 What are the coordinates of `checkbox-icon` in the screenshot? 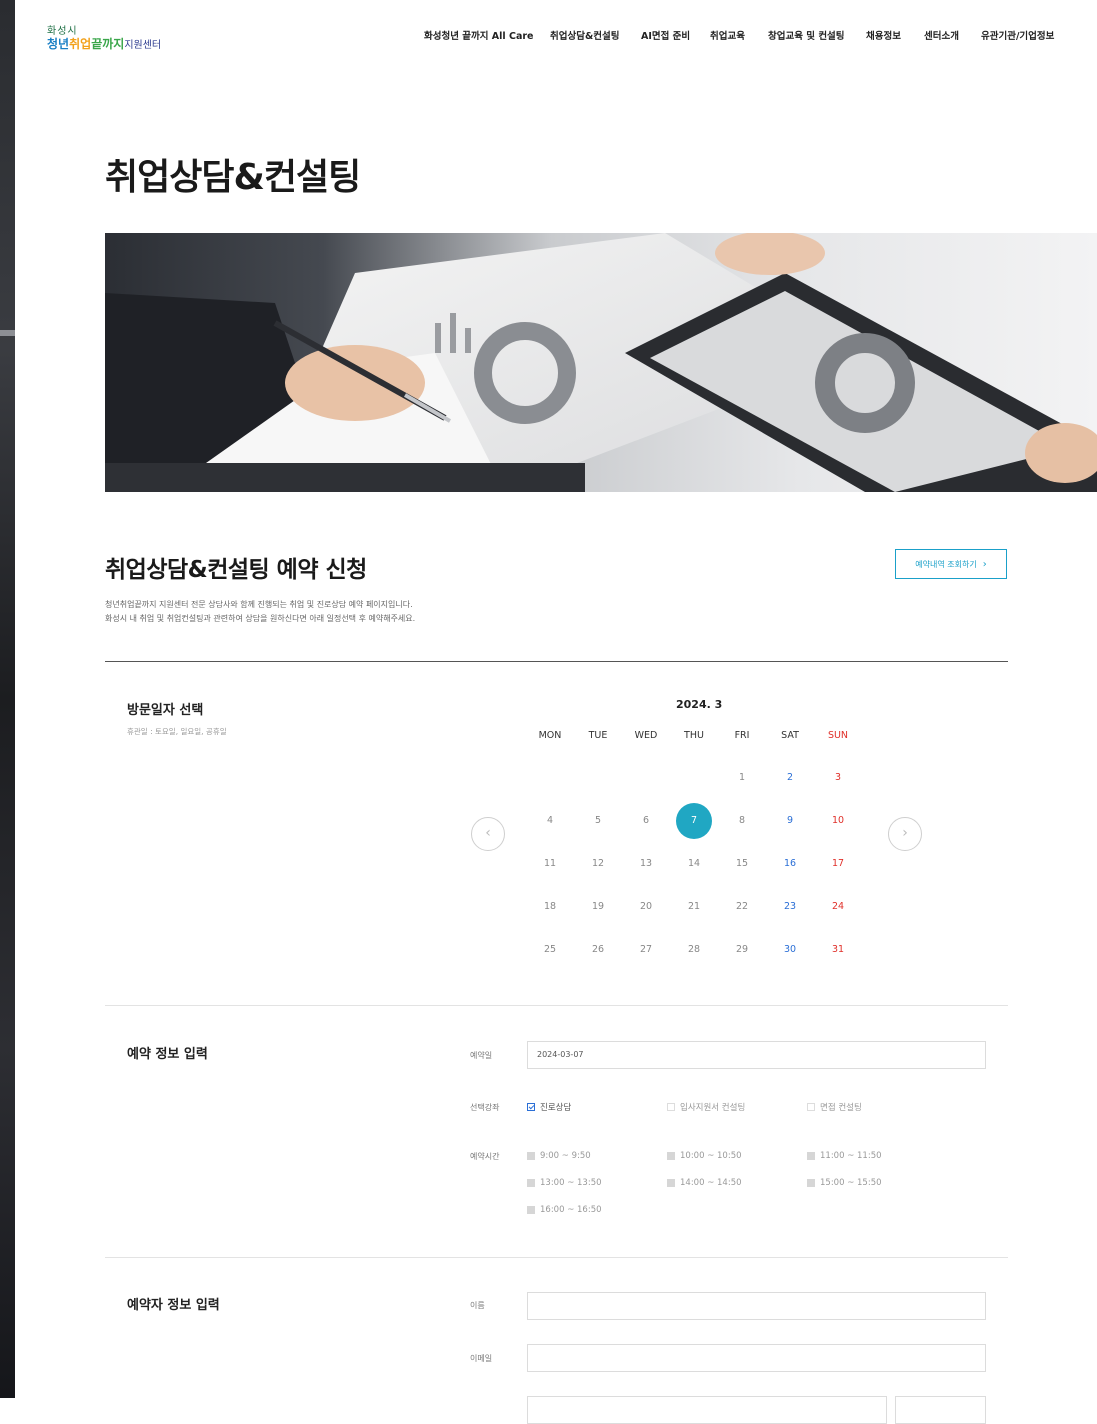 It's located at (811, 1107).